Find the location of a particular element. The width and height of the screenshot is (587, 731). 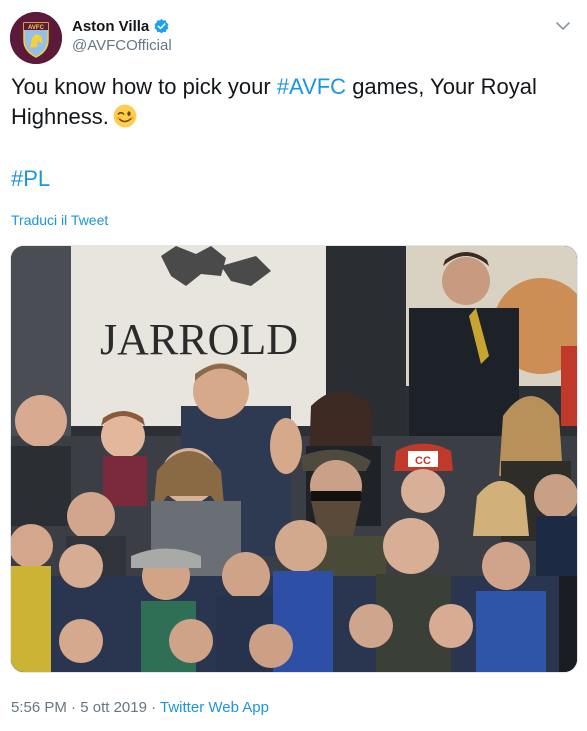

hashtag-avfc-link: #AVFC is located at coordinates (311, 86).